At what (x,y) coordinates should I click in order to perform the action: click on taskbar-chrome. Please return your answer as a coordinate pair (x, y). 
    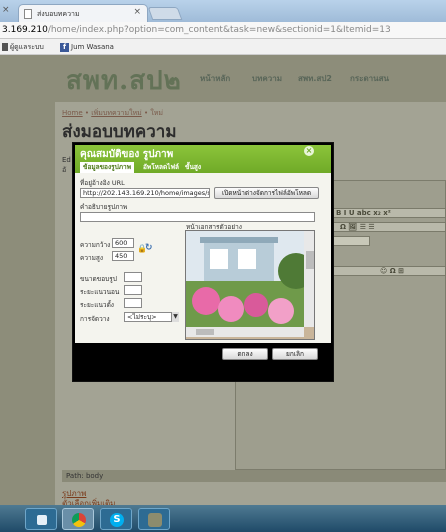
    Looking at the image, I should click on (78, 519).